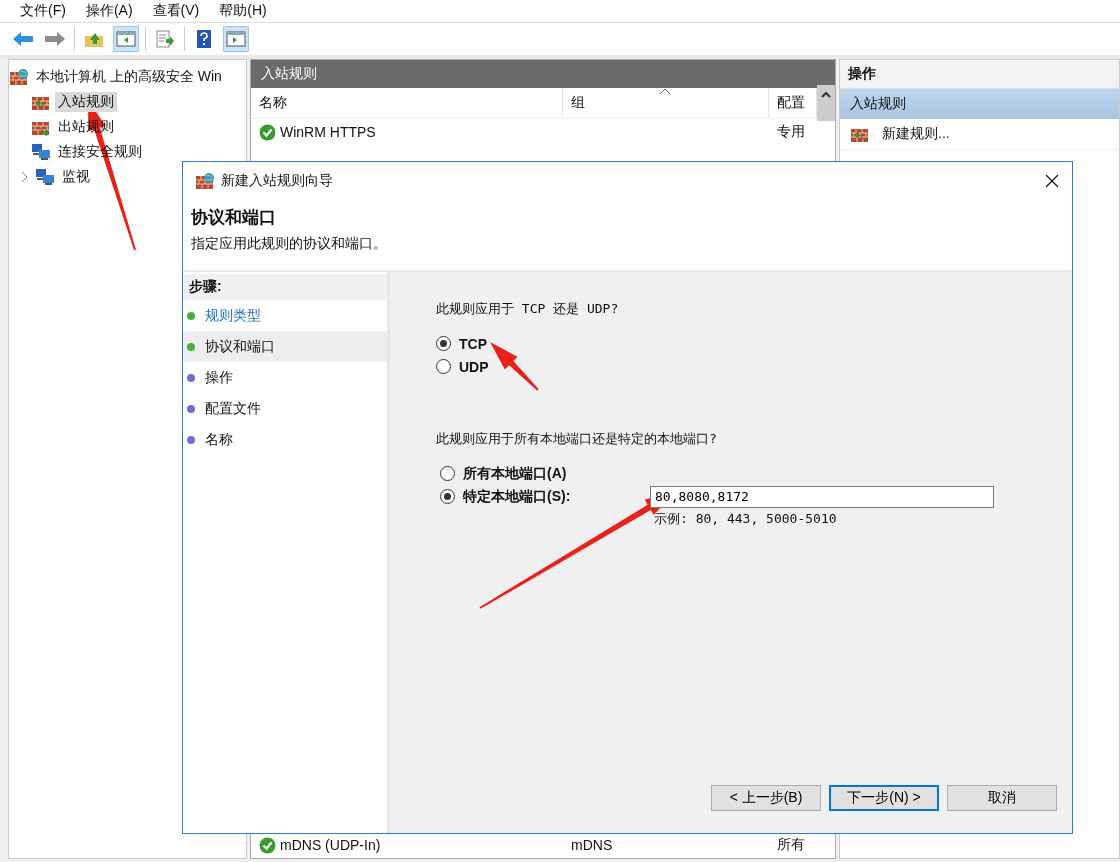 The height and width of the screenshot is (862, 1120). What do you see at coordinates (545, 473) in the screenshot?
I see `radio-button: 所有本地端口(A)` at bounding box center [545, 473].